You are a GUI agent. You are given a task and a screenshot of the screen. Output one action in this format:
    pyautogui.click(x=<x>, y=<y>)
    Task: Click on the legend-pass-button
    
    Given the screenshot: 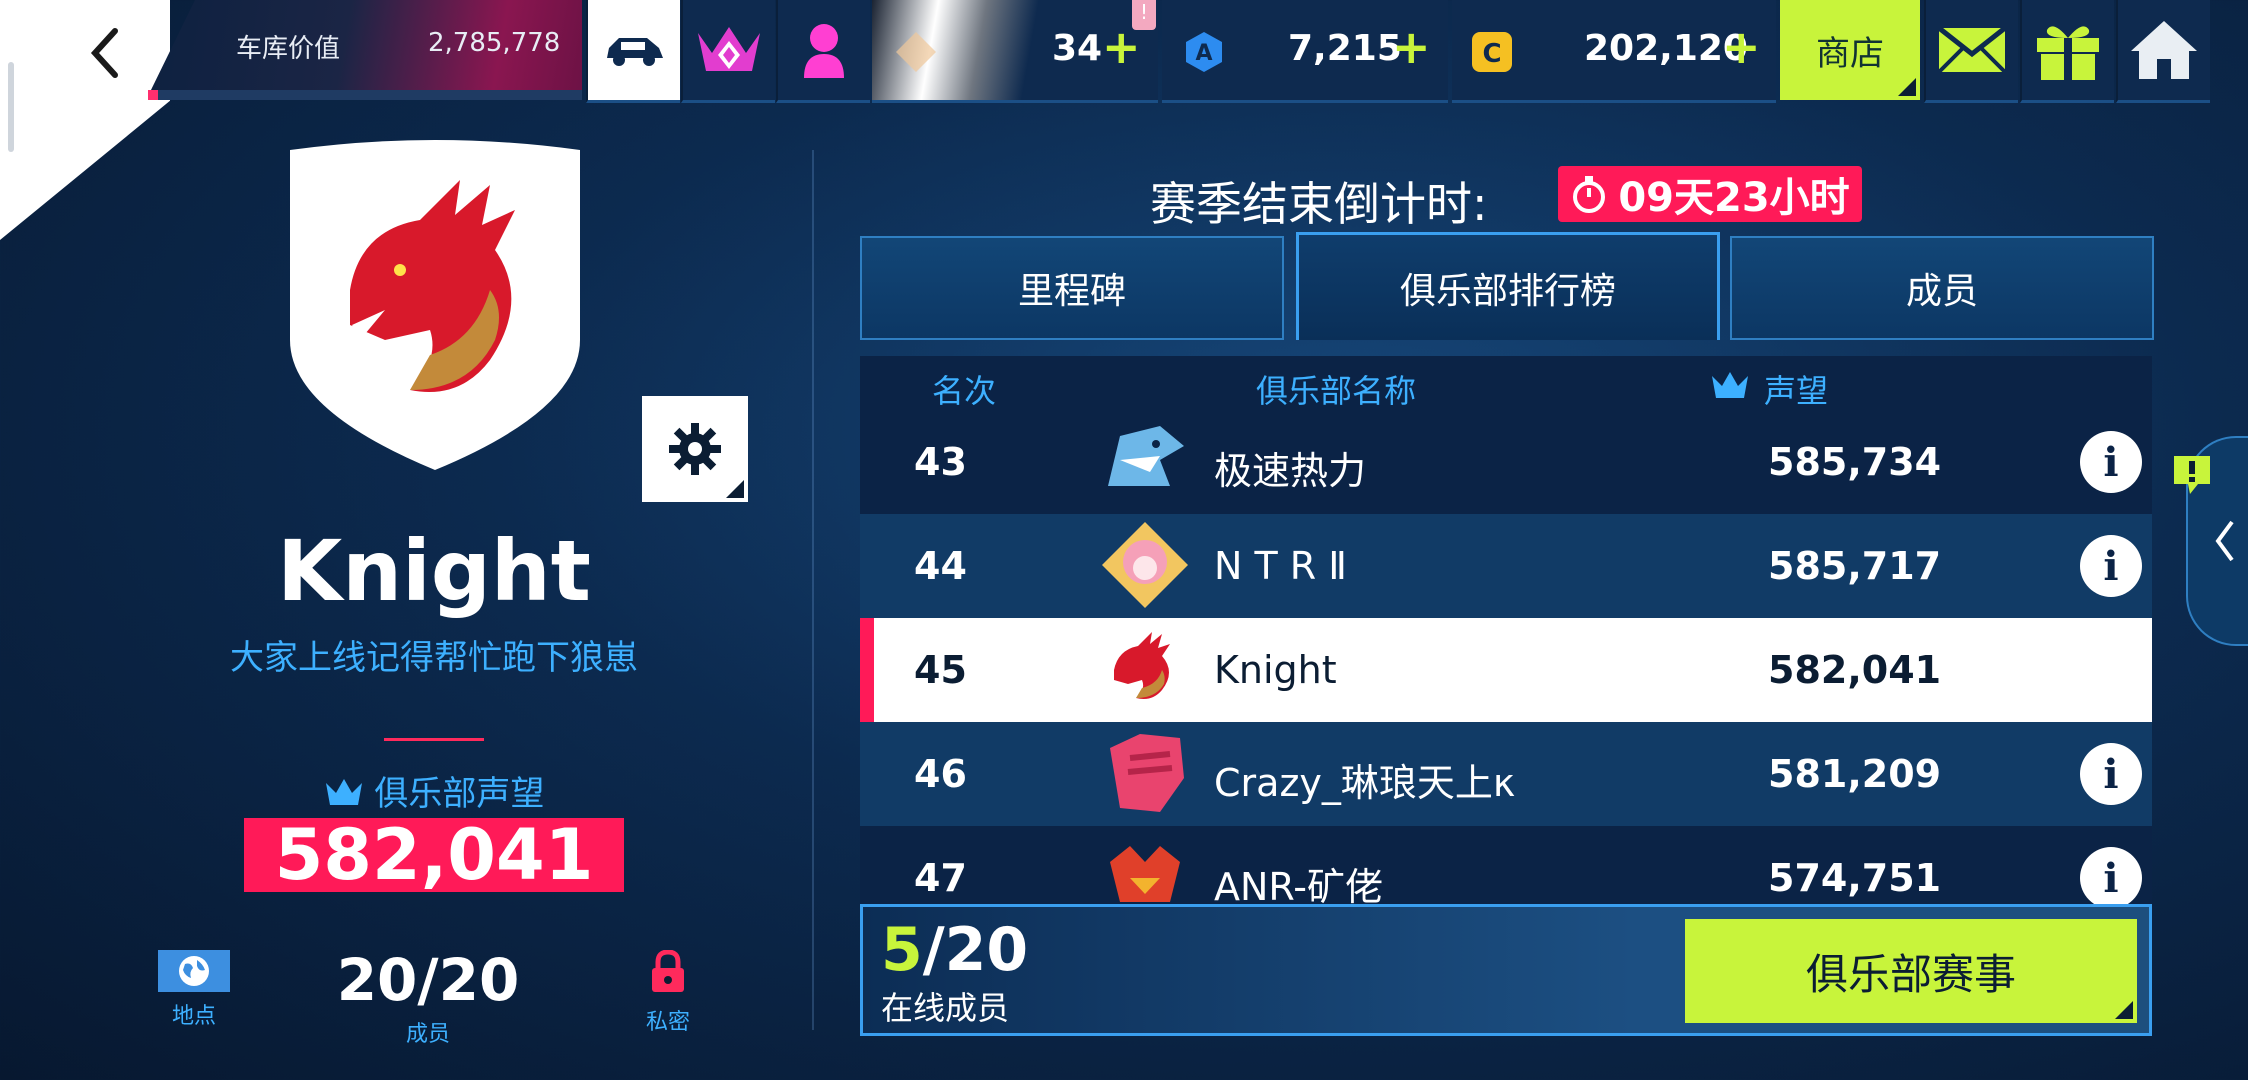 What is the action you would take?
    pyautogui.click(x=728, y=51)
    